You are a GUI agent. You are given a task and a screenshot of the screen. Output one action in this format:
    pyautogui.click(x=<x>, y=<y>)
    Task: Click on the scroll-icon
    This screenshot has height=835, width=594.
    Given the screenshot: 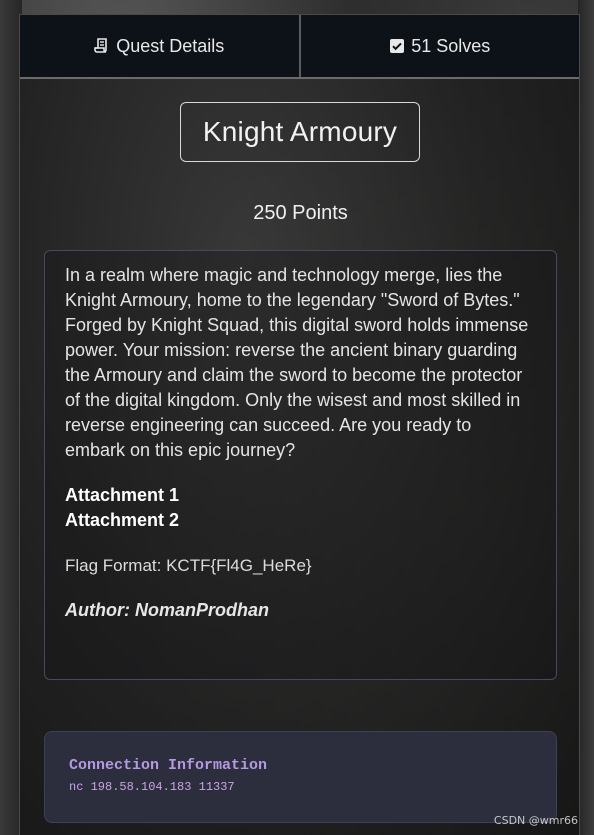 What is the action you would take?
    pyautogui.click(x=102, y=46)
    